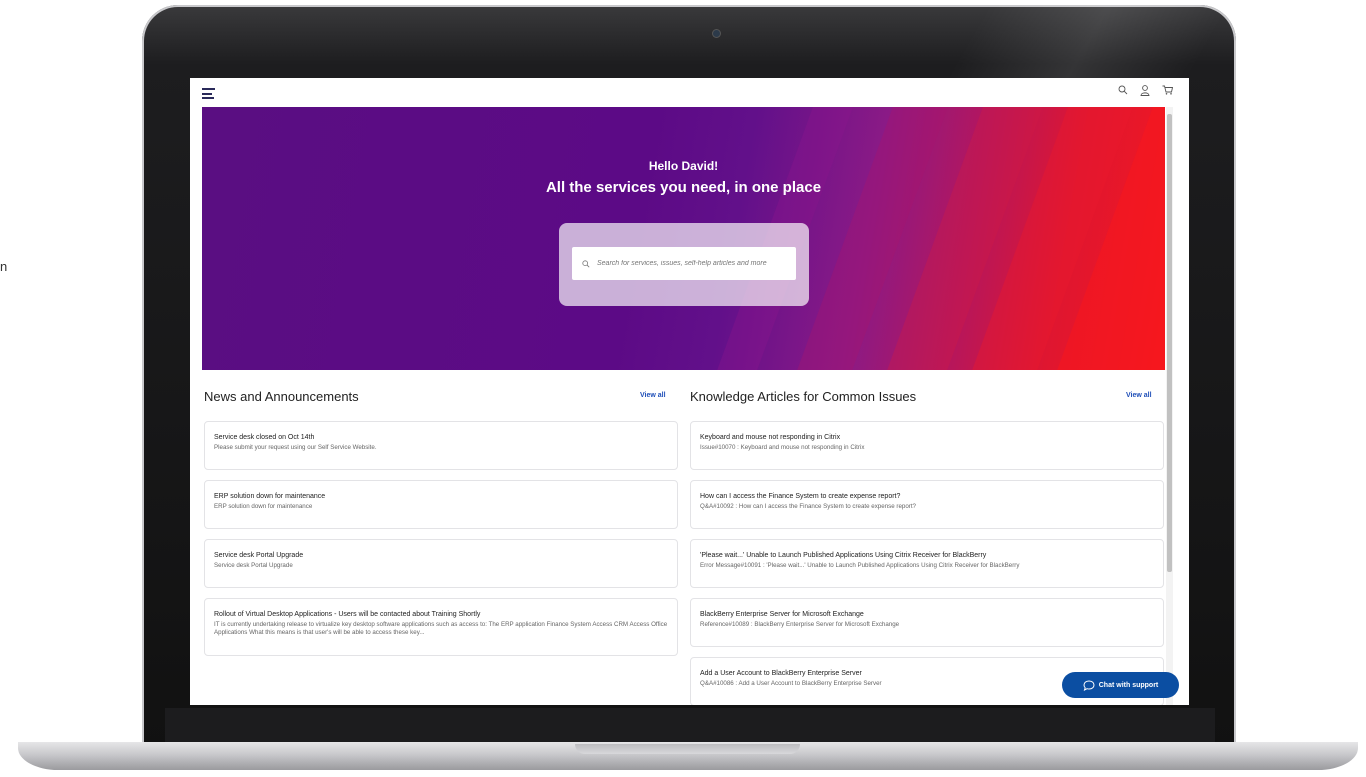 The height and width of the screenshot is (777, 1366). What do you see at coordinates (687, 749) in the screenshot?
I see `laptop-notch` at bounding box center [687, 749].